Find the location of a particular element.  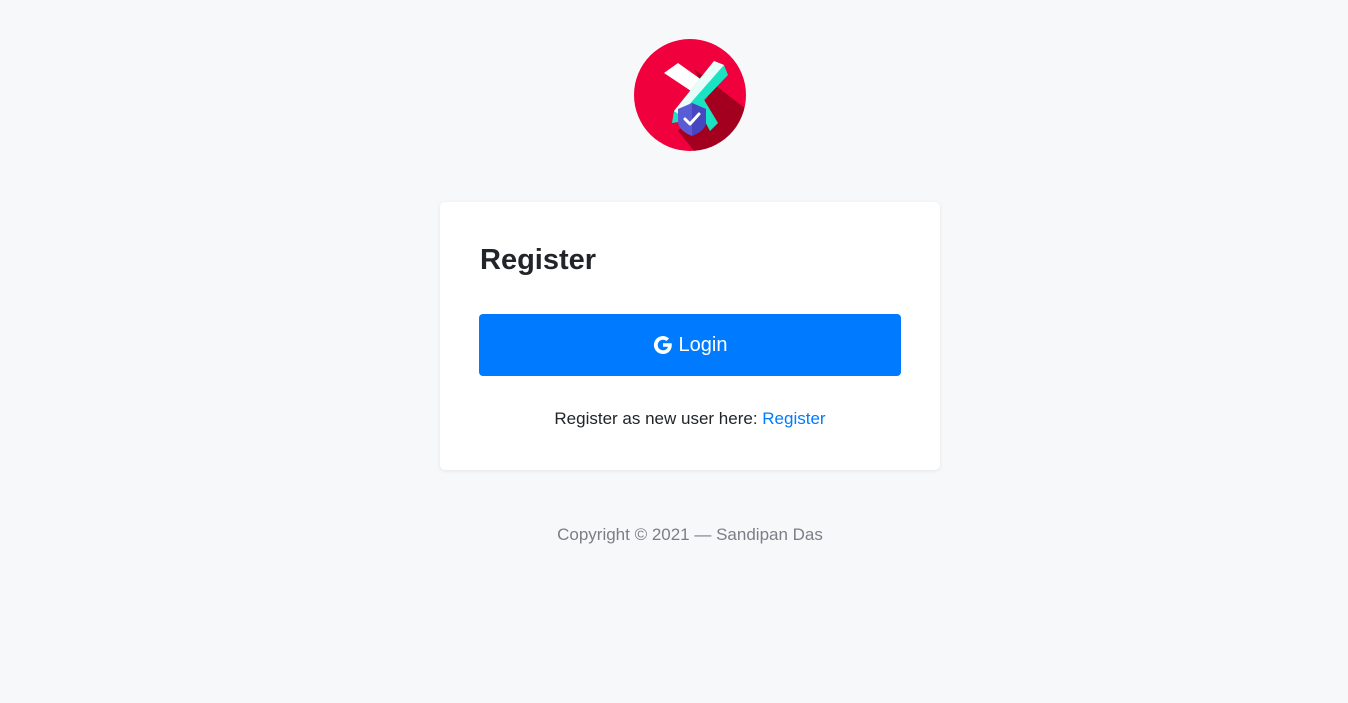

google-login-button: Login is located at coordinates (690, 345).